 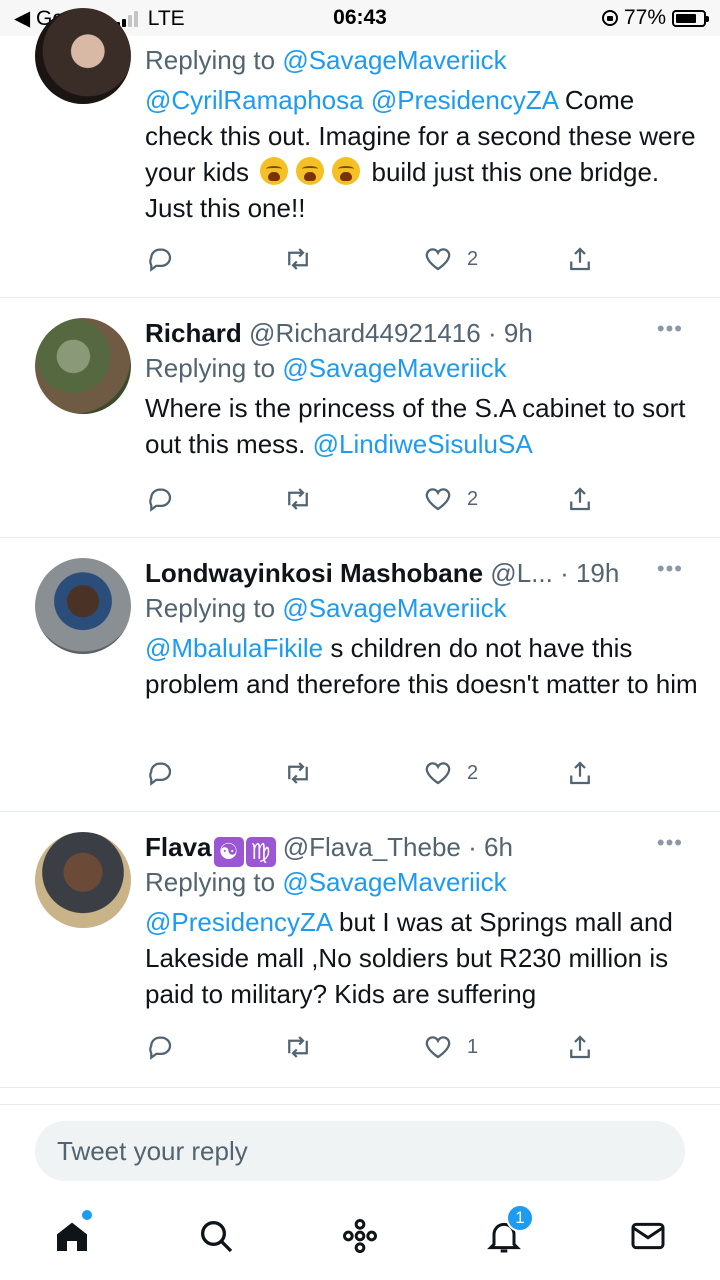 What do you see at coordinates (254, 100) in the screenshot?
I see `mention-link: @CyrilRamaphosa` at bounding box center [254, 100].